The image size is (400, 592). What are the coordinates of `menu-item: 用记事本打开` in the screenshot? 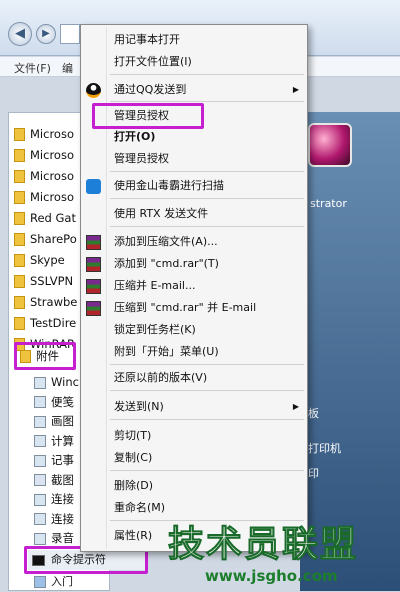 It's located at (194, 40).